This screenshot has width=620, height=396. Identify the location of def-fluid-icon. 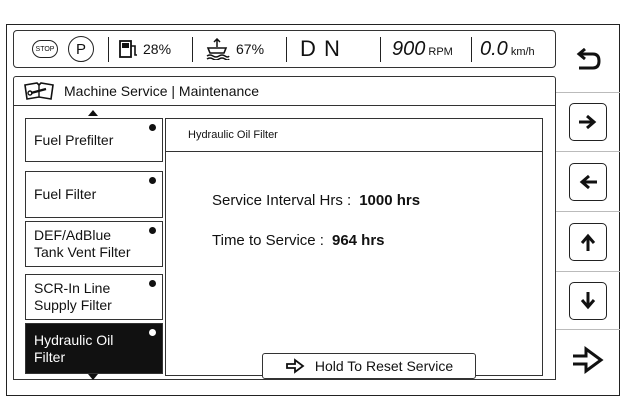
(218, 49).